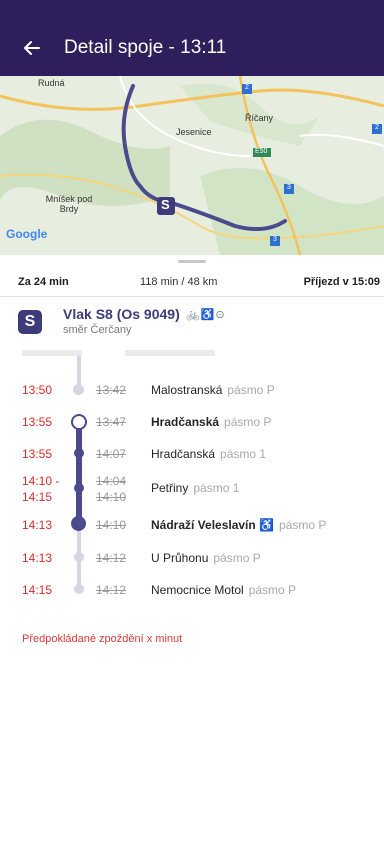 The height and width of the screenshot is (845, 384). What do you see at coordinates (37, 390) in the screenshot?
I see `actual-time: 13:50` at bounding box center [37, 390].